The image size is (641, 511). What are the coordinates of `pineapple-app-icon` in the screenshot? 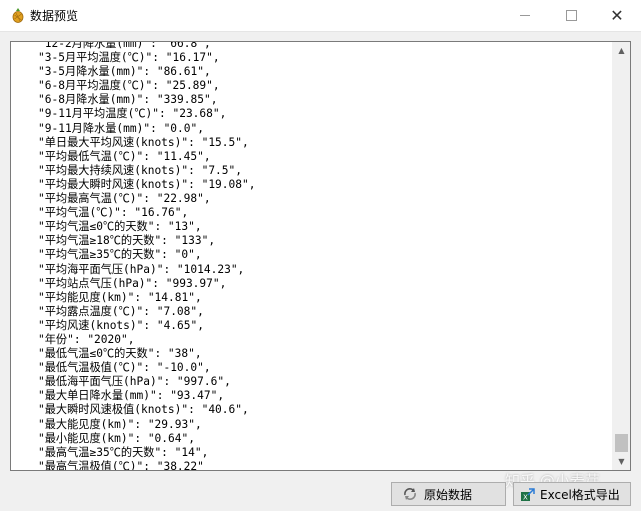 It's located at (18, 15).